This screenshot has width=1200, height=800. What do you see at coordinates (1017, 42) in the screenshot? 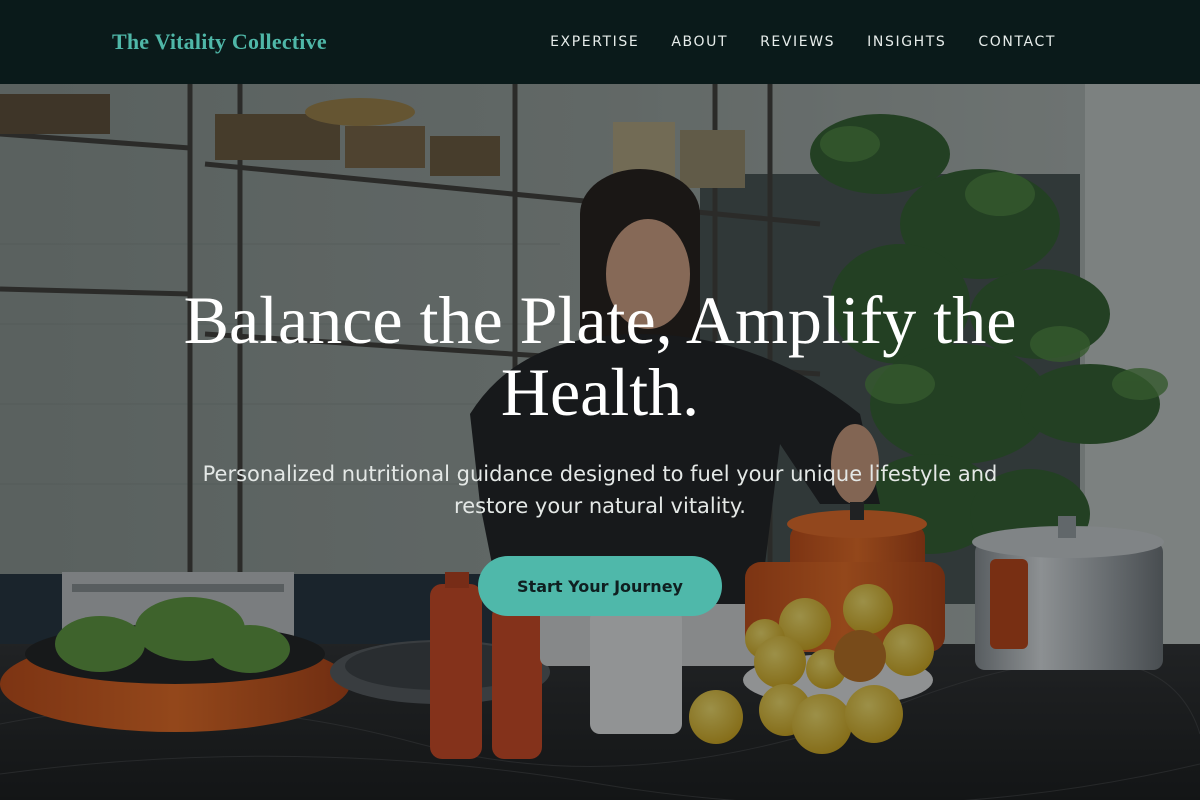
I see `nav-link-contact: CONTACT` at bounding box center [1017, 42].